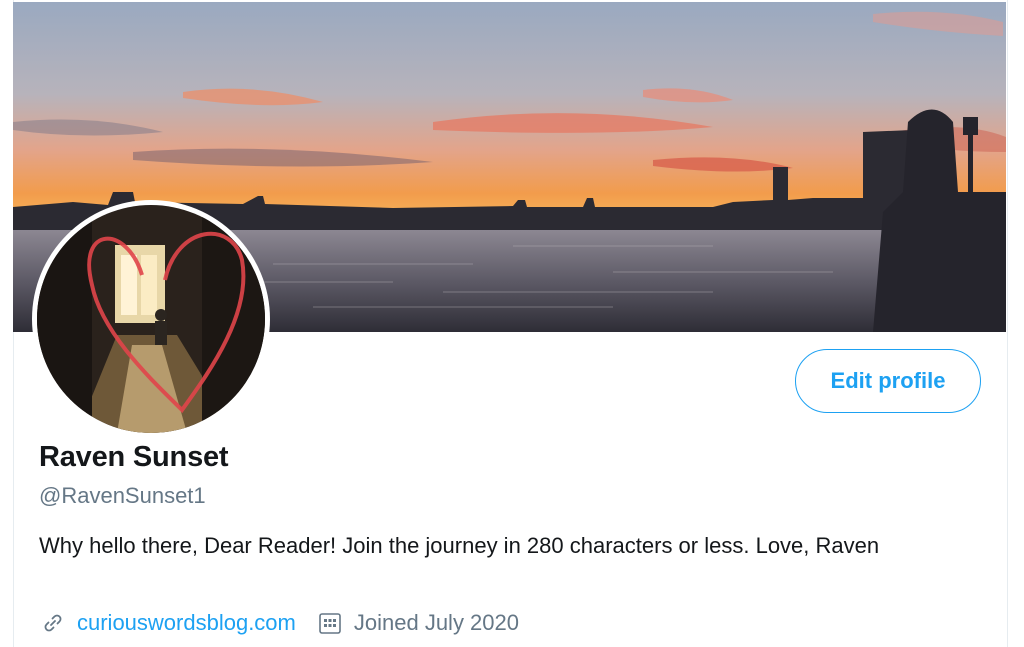  Describe the element at coordinates (186, 623) in the screenshot. I see `website-link: curiouswordsblog.com` at that location.